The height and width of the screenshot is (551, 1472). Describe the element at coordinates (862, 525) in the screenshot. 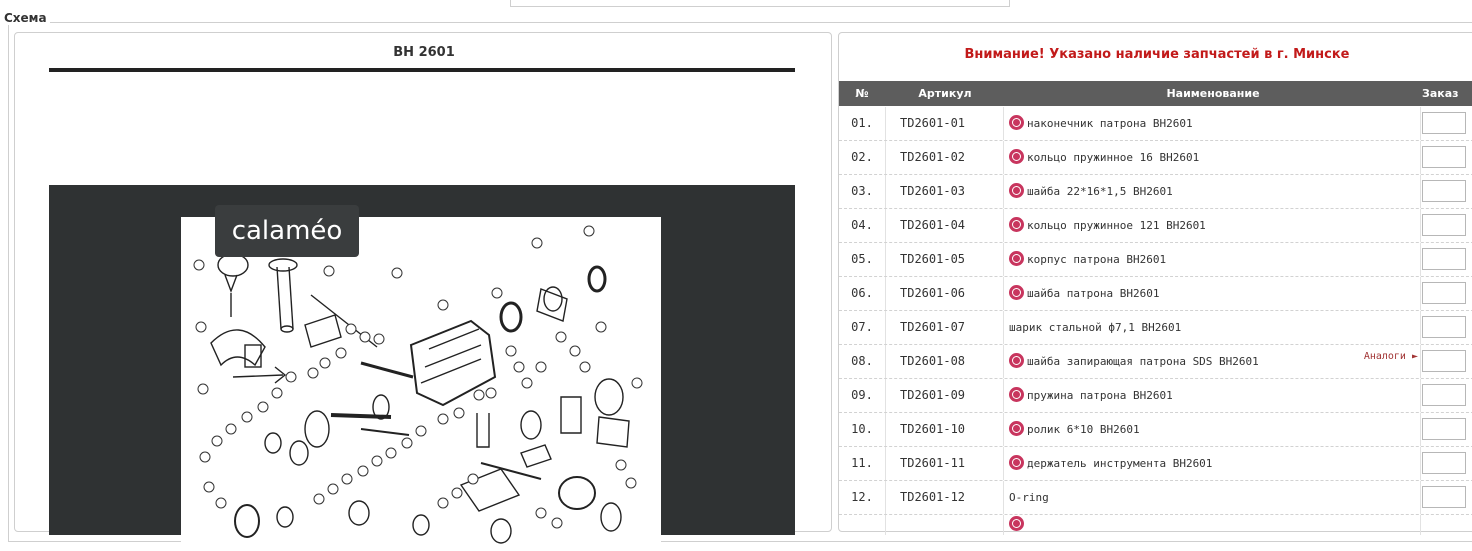

I see `row-number` at that location.